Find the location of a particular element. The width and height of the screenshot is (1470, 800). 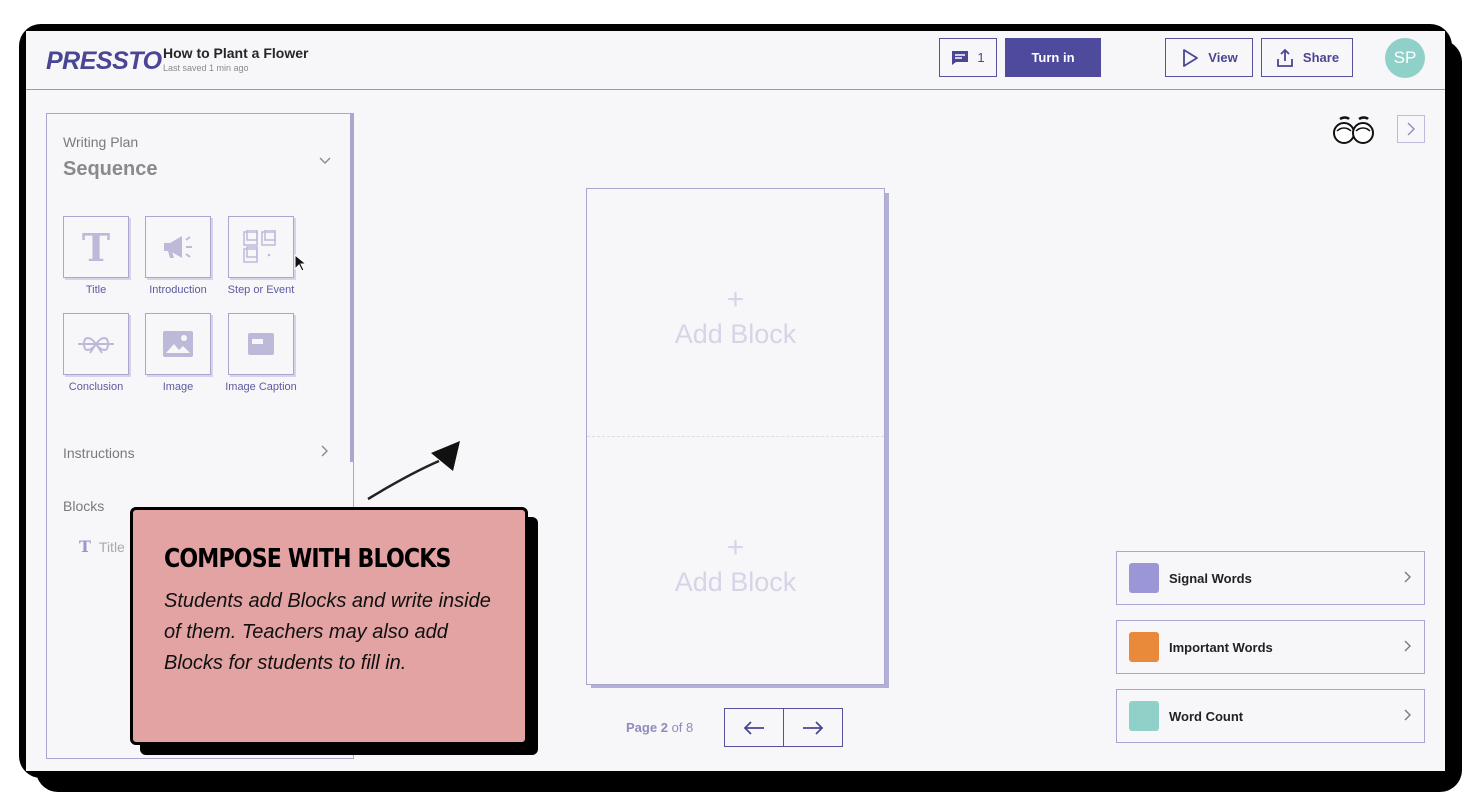

view-button: View is located at coordinates (1209, 57).